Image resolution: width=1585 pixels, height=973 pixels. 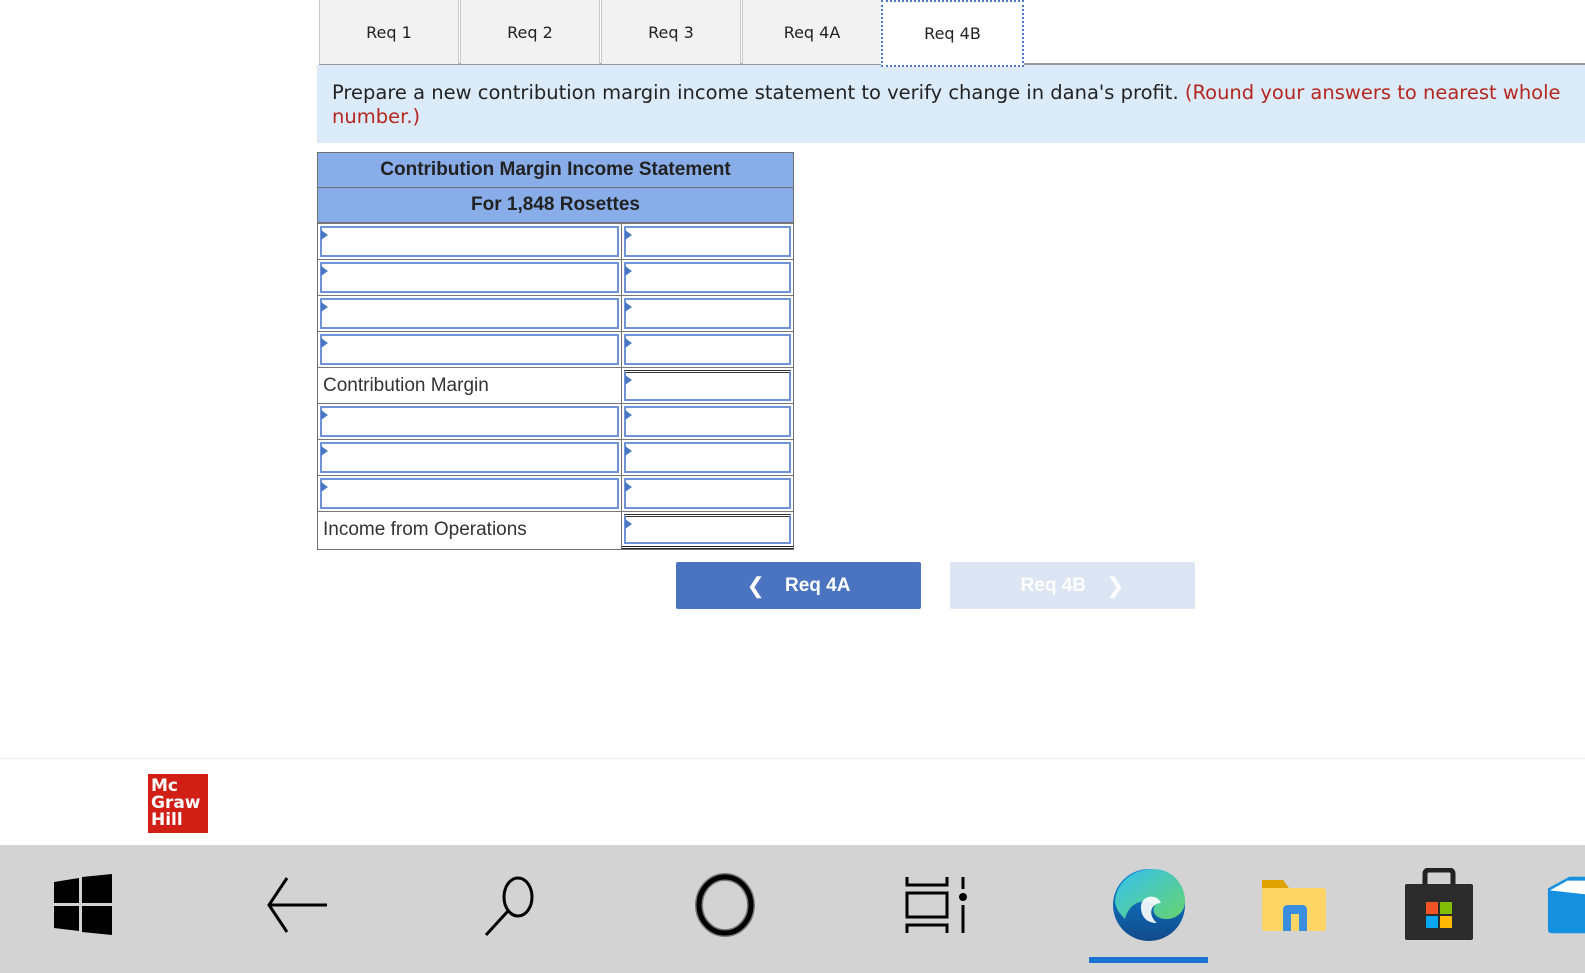 I want to click on prev-req-button: ❮ Req 4A, so click(x=798, y=585).